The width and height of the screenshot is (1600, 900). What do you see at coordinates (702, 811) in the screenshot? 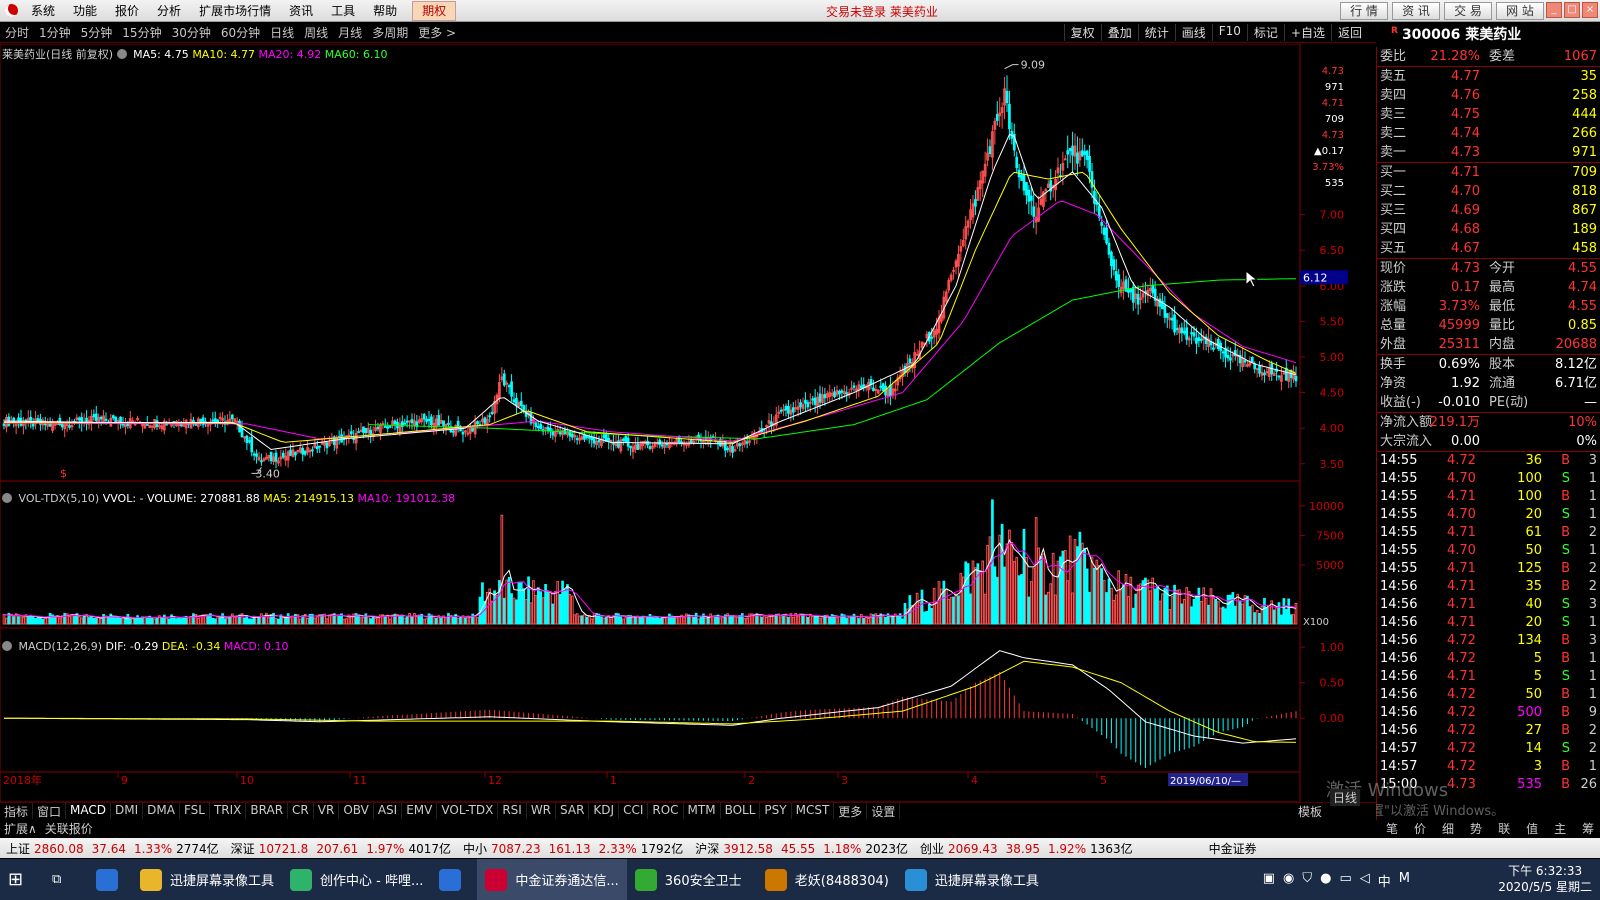
I see `indicator-tab: MTM` at bounding box center [702, 811].